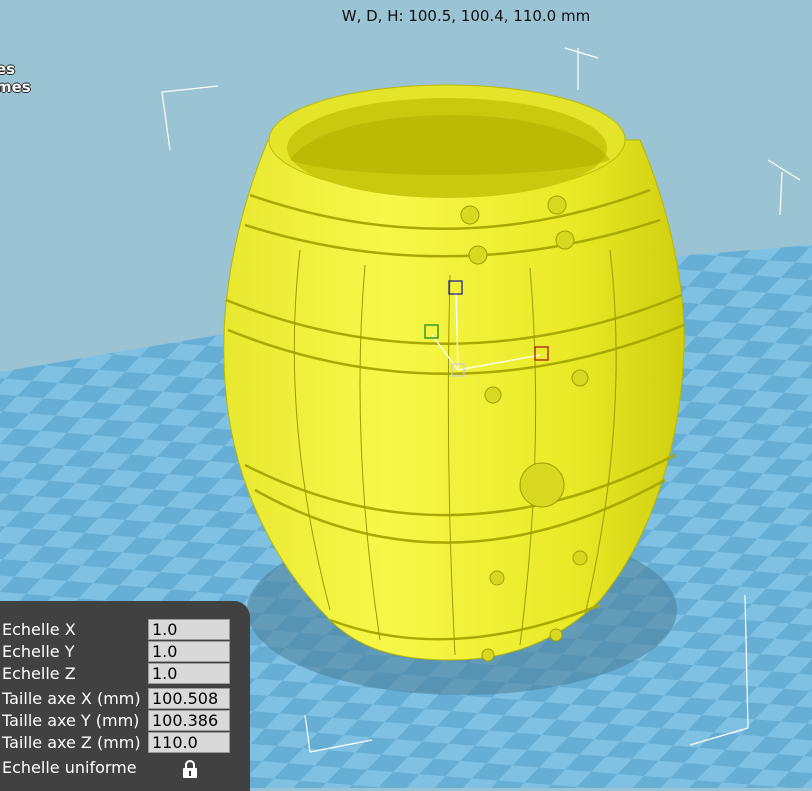 Image resolution: width=812 pixels, height=791 pixels. I want to click on size-y-input, so click(189, 720).